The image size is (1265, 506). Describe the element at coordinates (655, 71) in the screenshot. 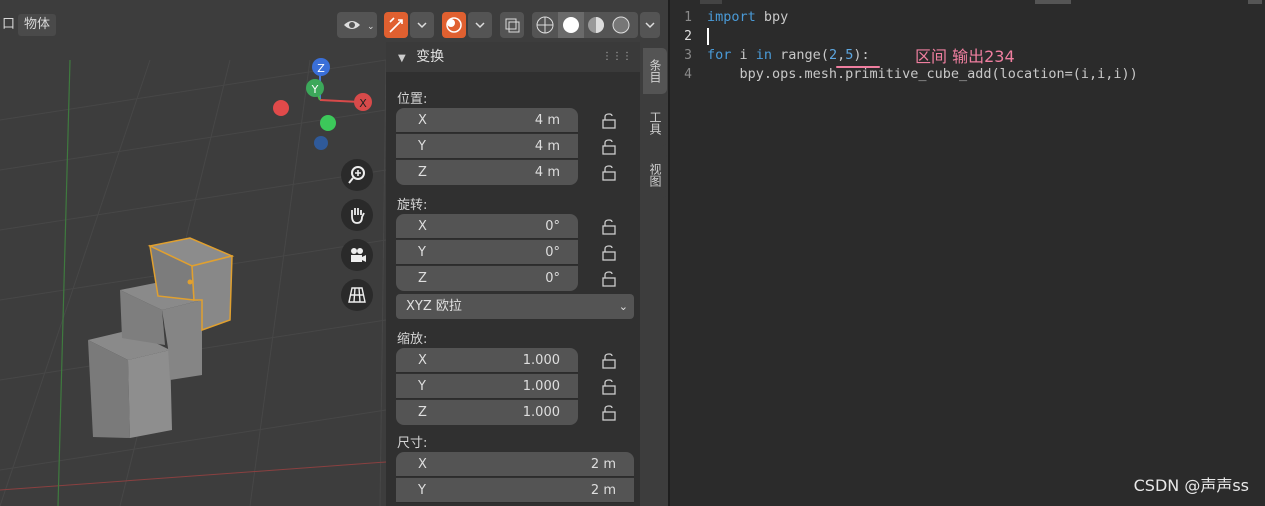

I see `tab-item: 条目` at that location.